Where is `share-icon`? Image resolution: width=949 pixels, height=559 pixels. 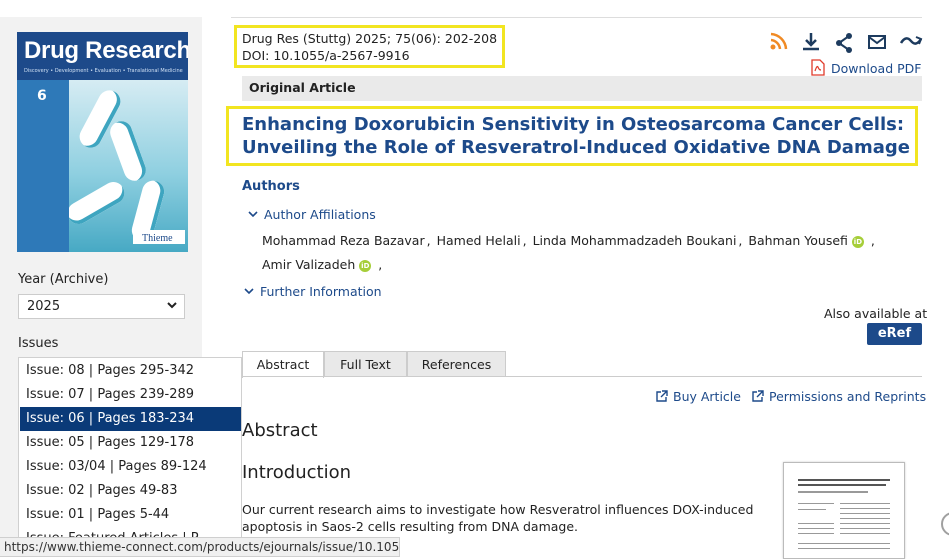 share-icon is located at coordinates (844, 42).